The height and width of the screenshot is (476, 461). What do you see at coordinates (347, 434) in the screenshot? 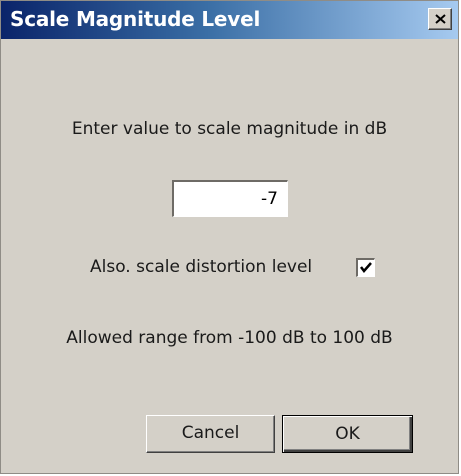
I see `ok-button: OK` at bounding box center [347, 434].